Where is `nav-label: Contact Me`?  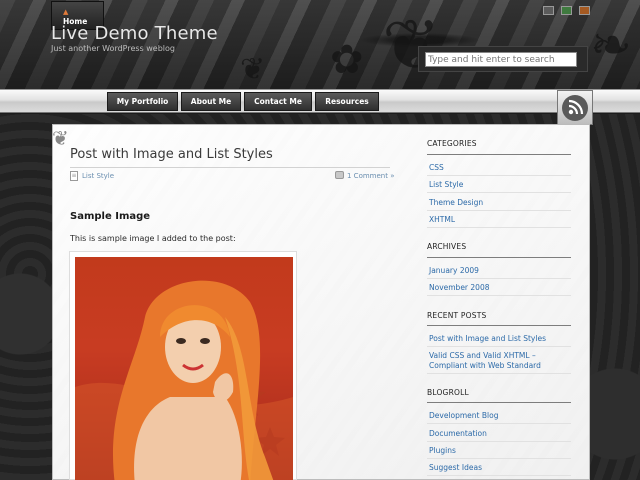 nav-label: Contact Me is located at coordinates (278, 101).